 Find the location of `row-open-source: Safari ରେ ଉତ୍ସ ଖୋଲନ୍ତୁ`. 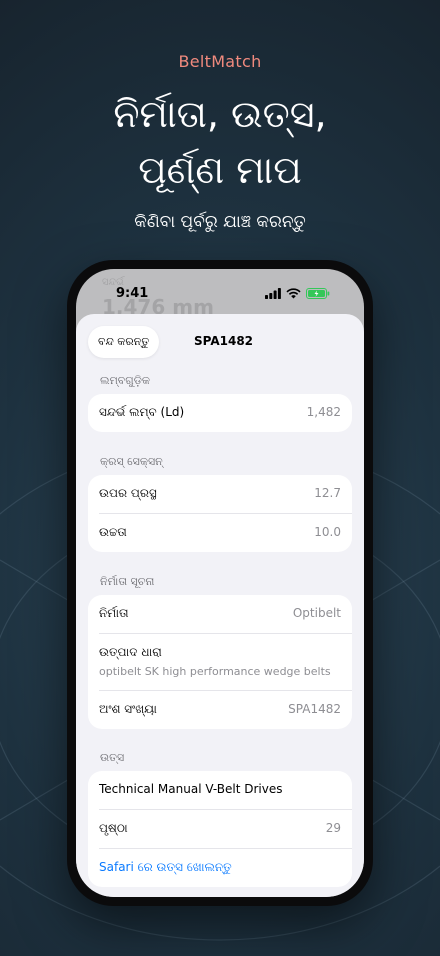

row-open-source: Safari ରେ ଉତ୍ସ ଖୋଲନ୍ତୁ is located at coordinates (225, 868).